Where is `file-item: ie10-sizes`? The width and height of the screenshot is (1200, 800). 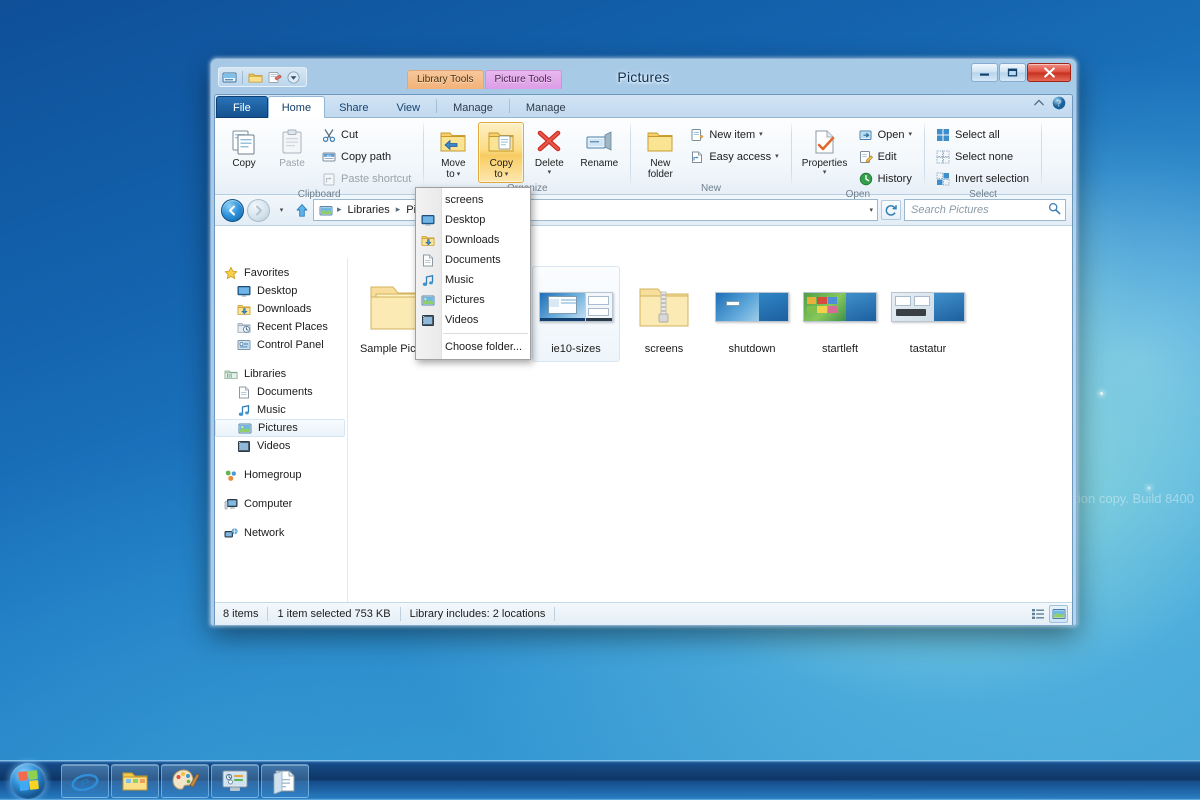
file-item: ie10-sizes is located at coordinates (576, 314).